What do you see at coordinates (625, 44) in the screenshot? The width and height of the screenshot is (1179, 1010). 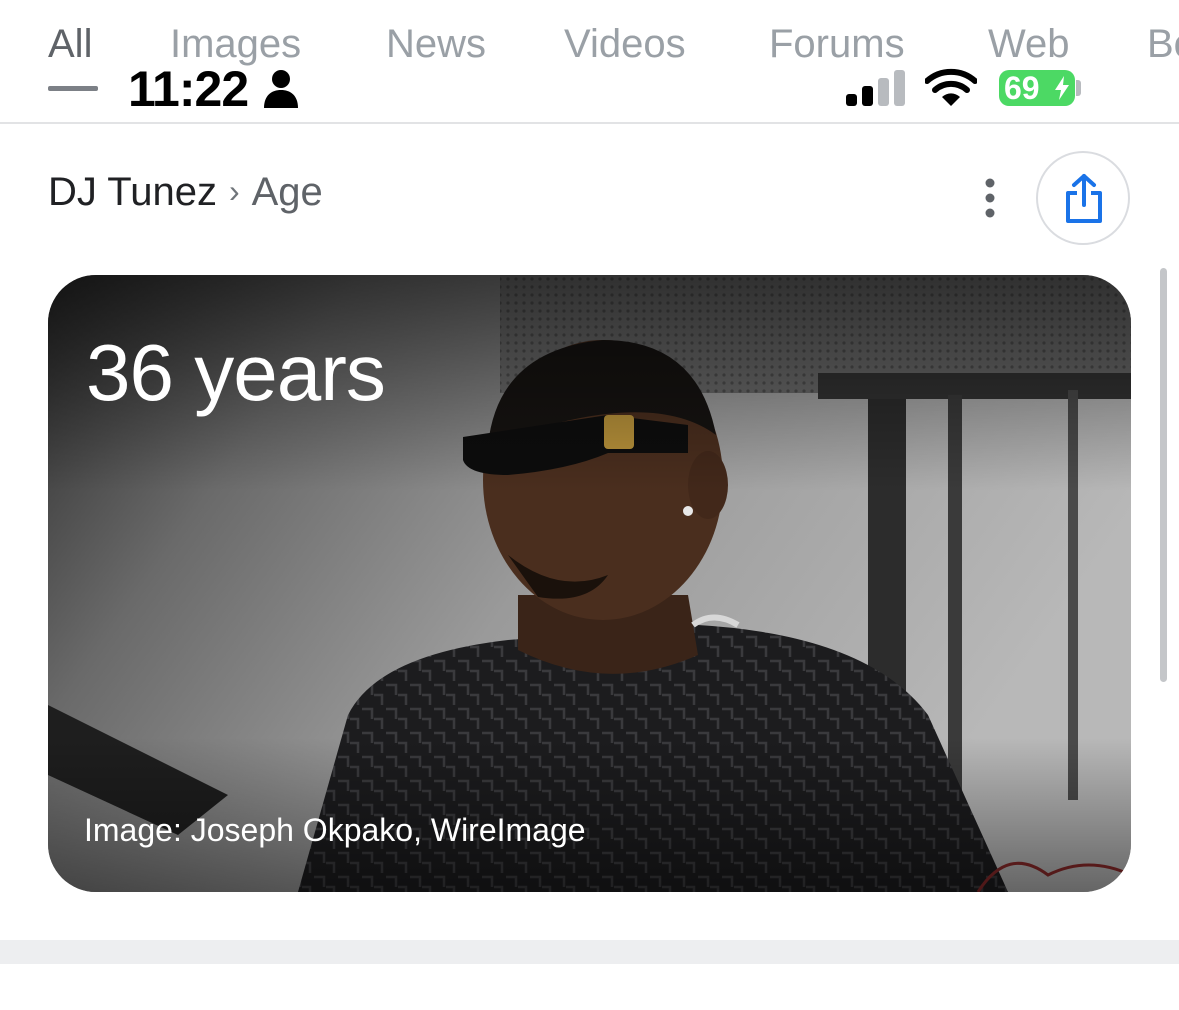 I see `tab-videos: Videos` at bounding box center [625, 44].